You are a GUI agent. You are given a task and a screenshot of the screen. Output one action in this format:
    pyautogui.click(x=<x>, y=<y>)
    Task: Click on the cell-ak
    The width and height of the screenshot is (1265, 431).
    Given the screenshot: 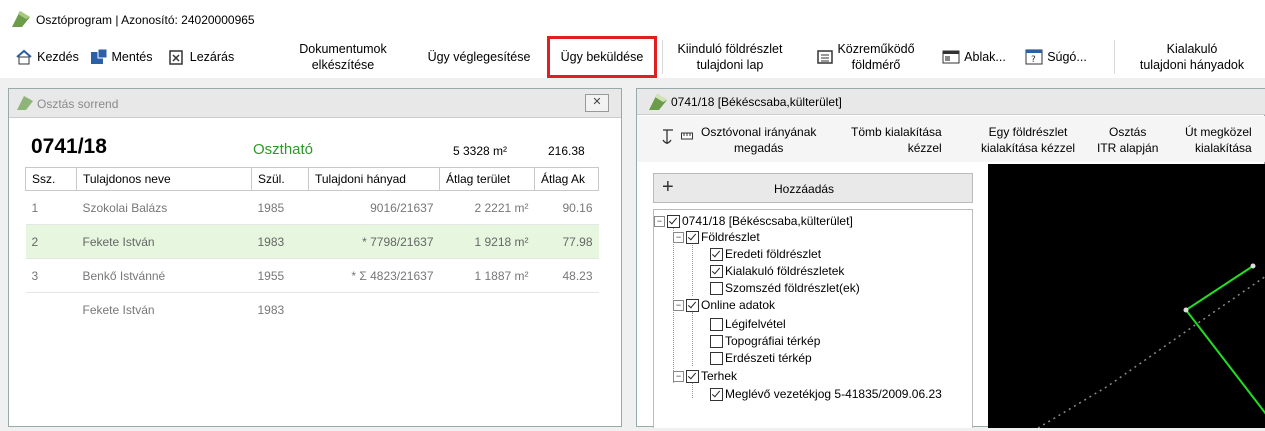 What is the action you would take?
    pyautogui.click(x=566, y=309)
    